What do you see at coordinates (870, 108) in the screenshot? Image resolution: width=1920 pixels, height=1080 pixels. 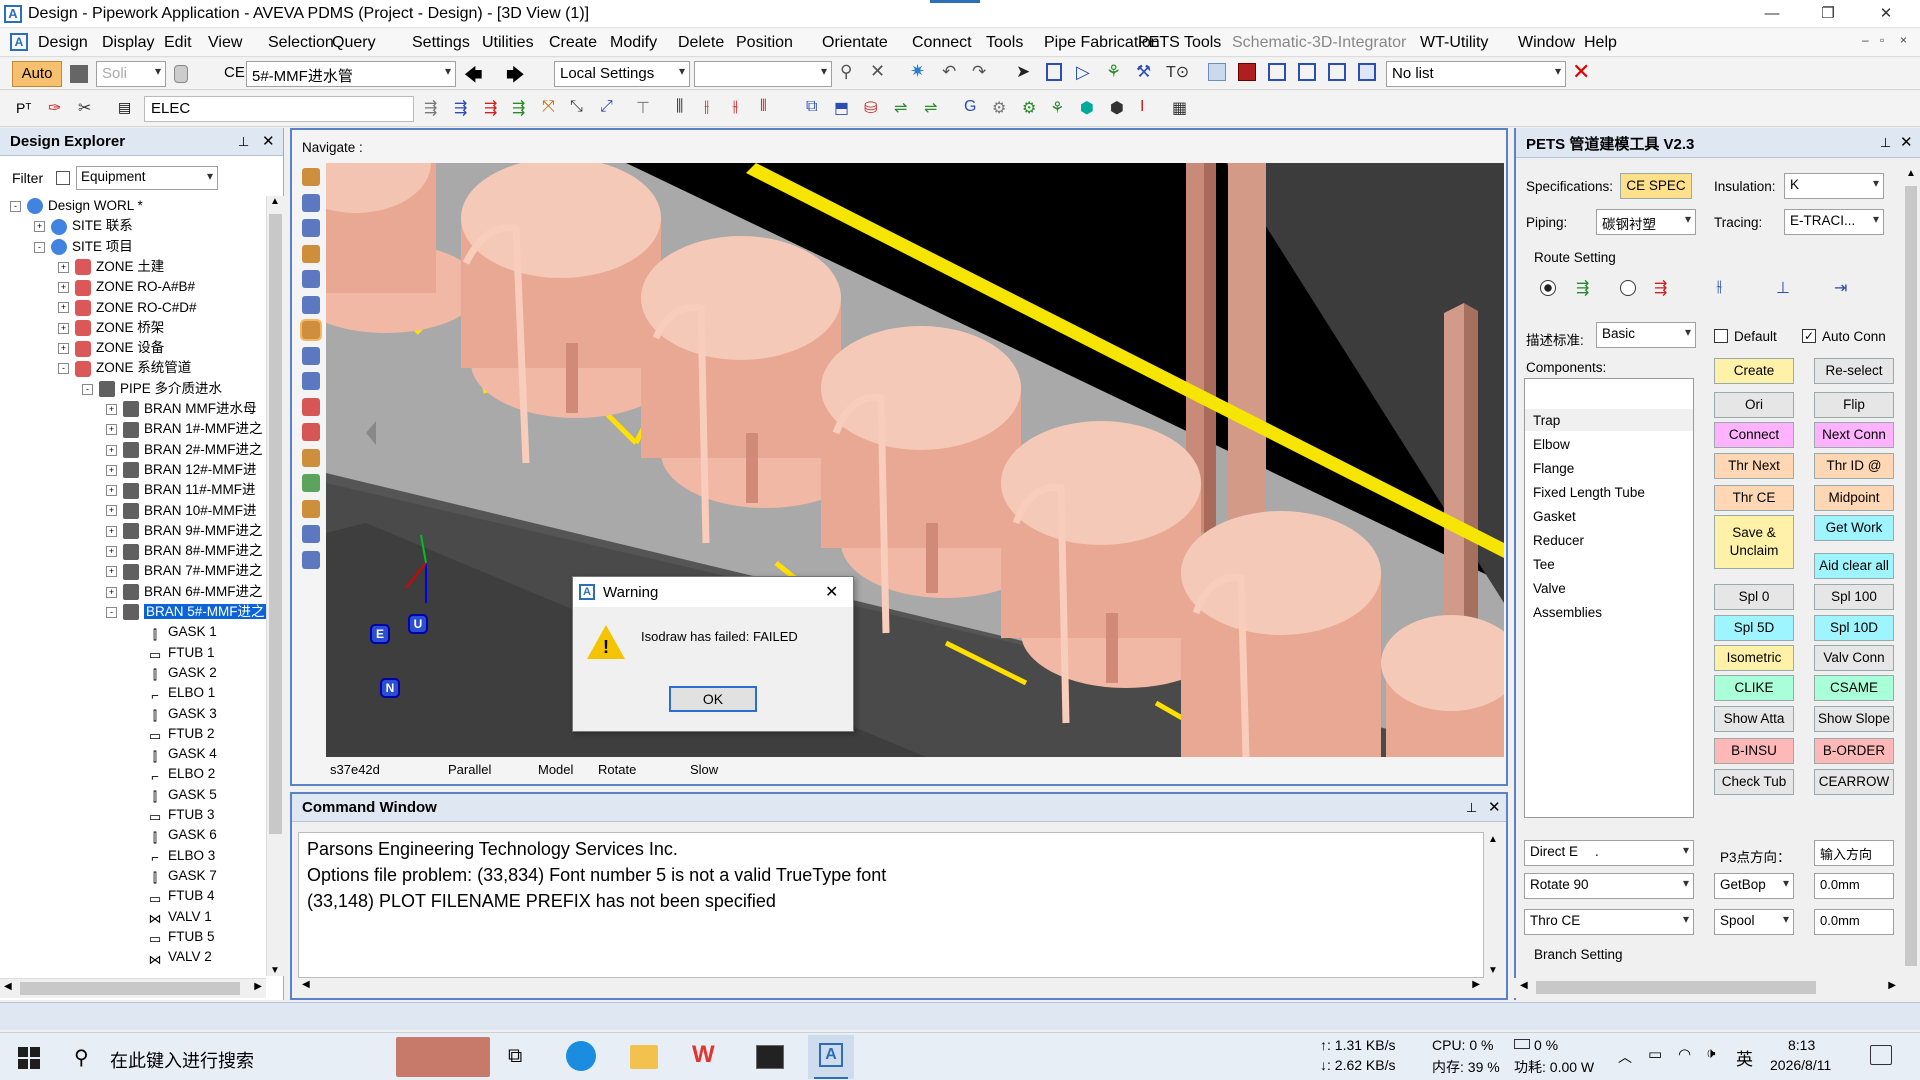 I see `toolbar2-icon-15: ⛁` at bounding box center [870, 108].